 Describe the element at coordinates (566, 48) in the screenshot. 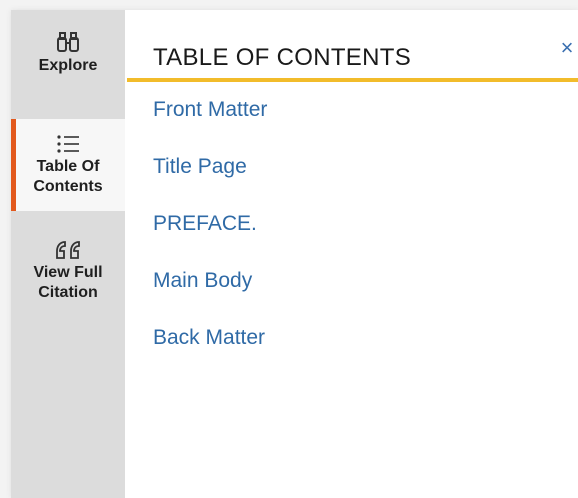

I see `close-icon: ×` at that location.